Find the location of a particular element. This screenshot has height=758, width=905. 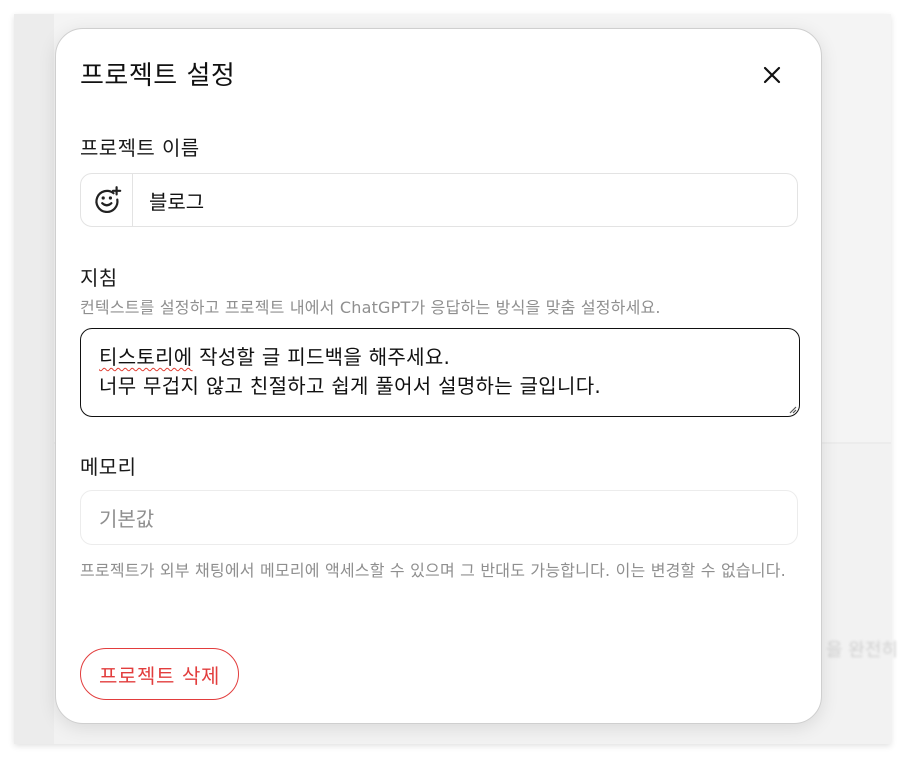

instructions-line2: 너무 무겁지 않고 친절하고 쉽게 풀어서 설명하는 글입니다. is located at coordinates (350, 386).